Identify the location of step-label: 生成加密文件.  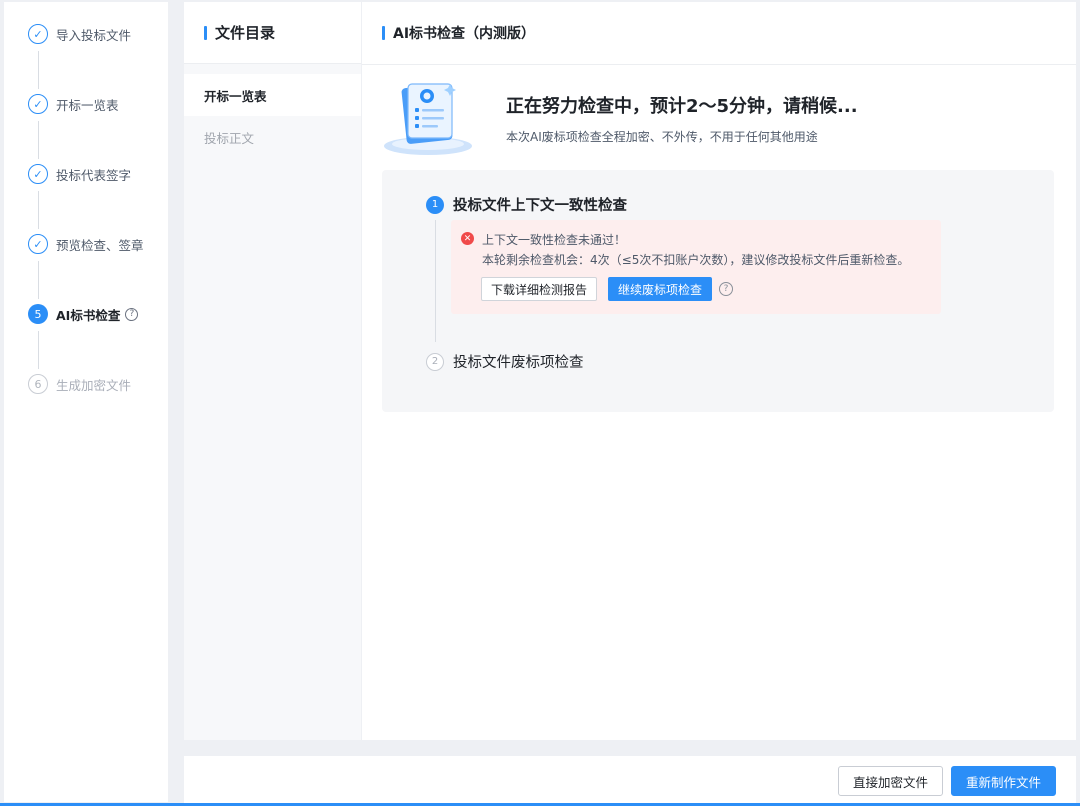
(94, 385).